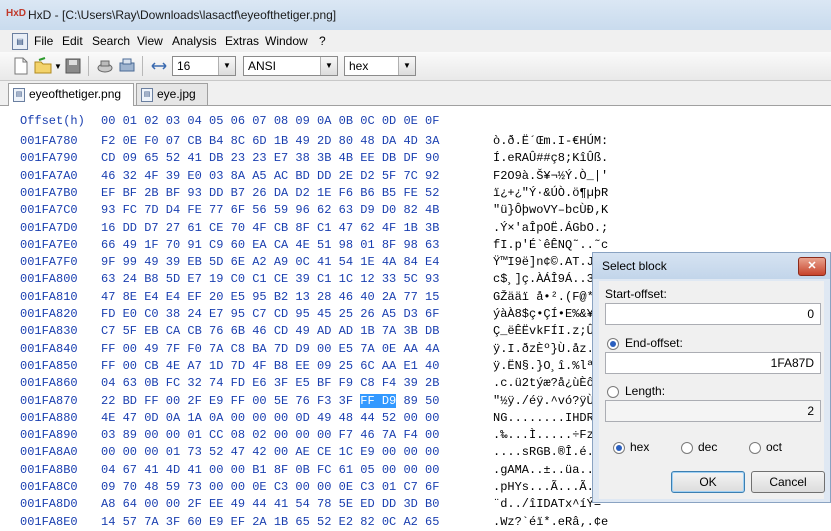 The image size is (831, 531). Describe the element at coordinates (380, 66) in the screenshot. I see `offset-base-select: hex ▼` at that location.